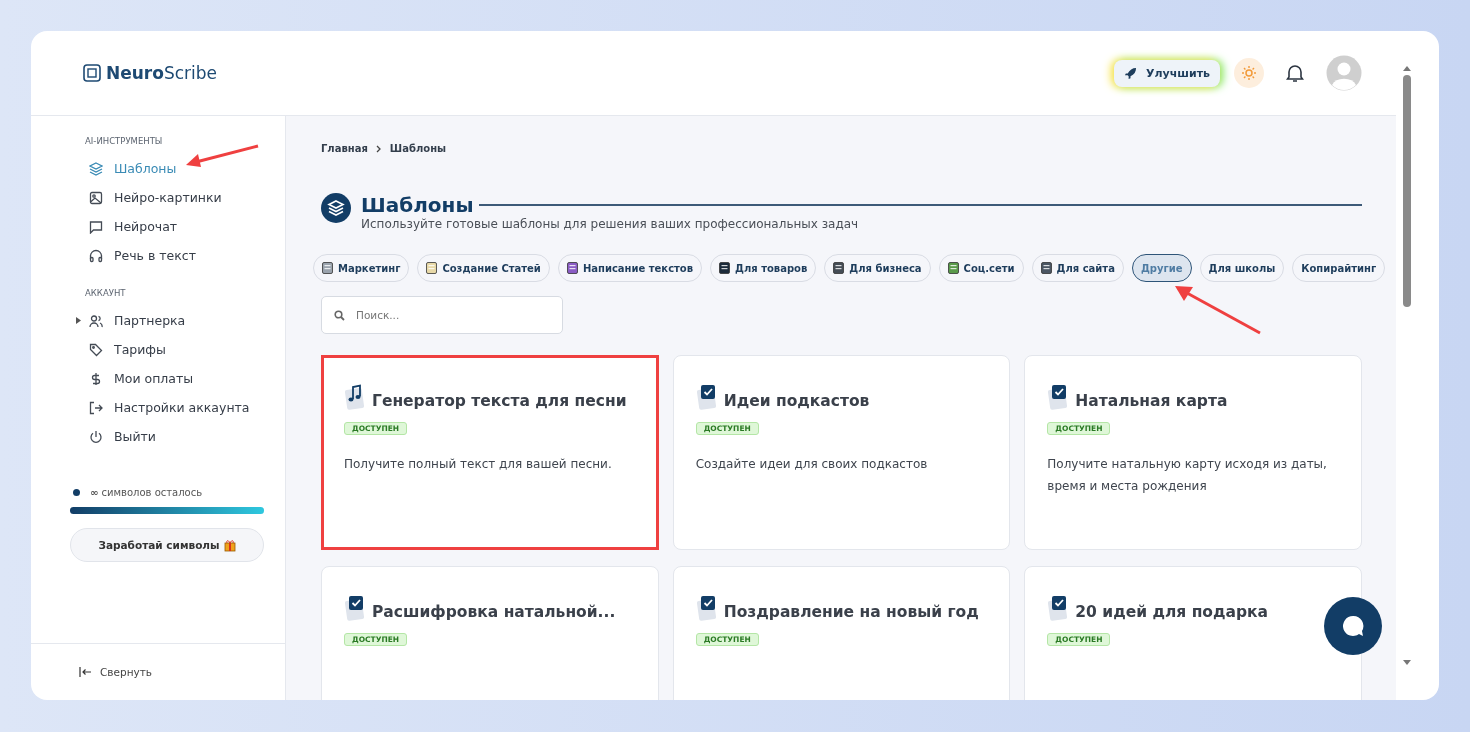 The width and height of the screenshot is (1470, 732). Describe the element at coordinates (96, 407) in the screenshot. I see `exit-icon` at that location.